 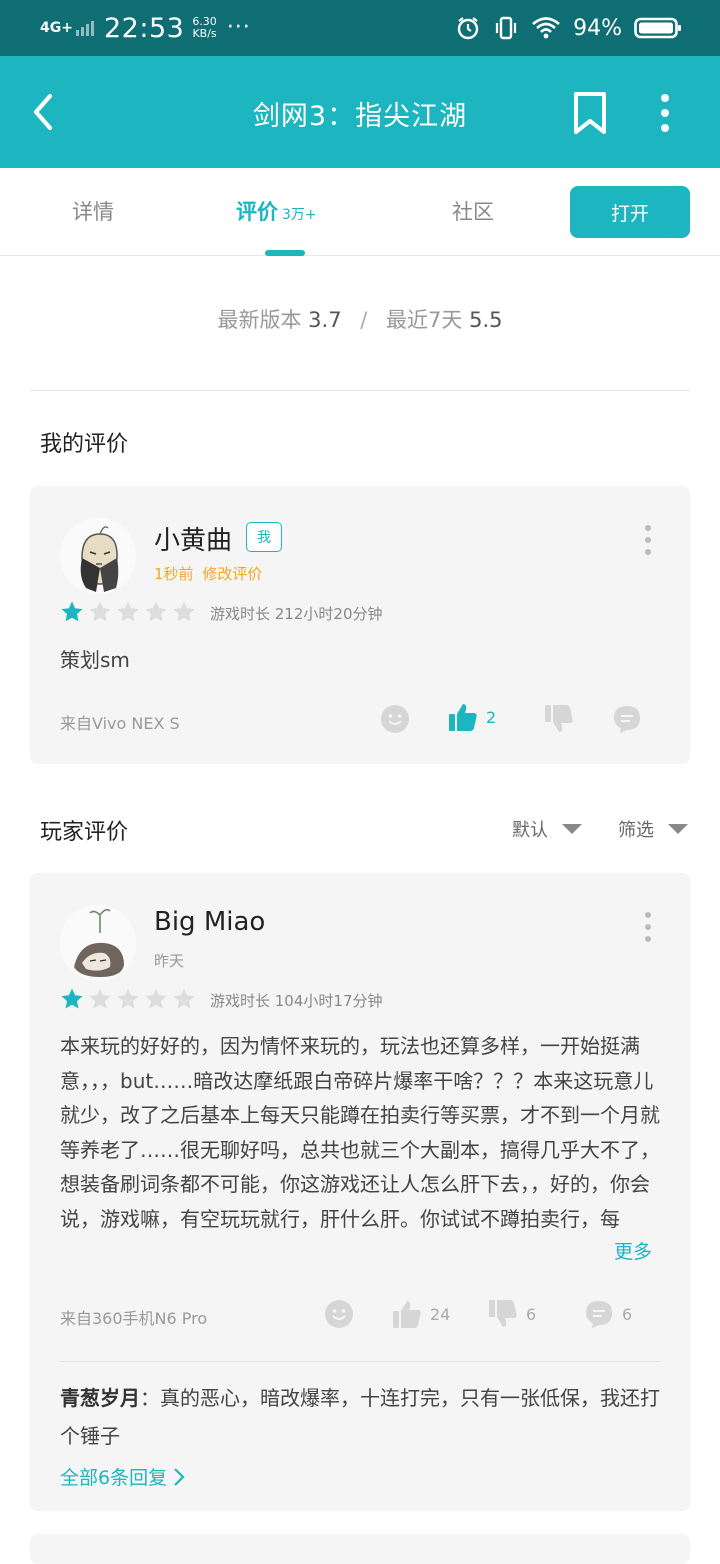 What do you see at coordinates (486, 320) in the screenshot?
I see `recent-days-rating: 5.5` at bounding box center [486, 320].